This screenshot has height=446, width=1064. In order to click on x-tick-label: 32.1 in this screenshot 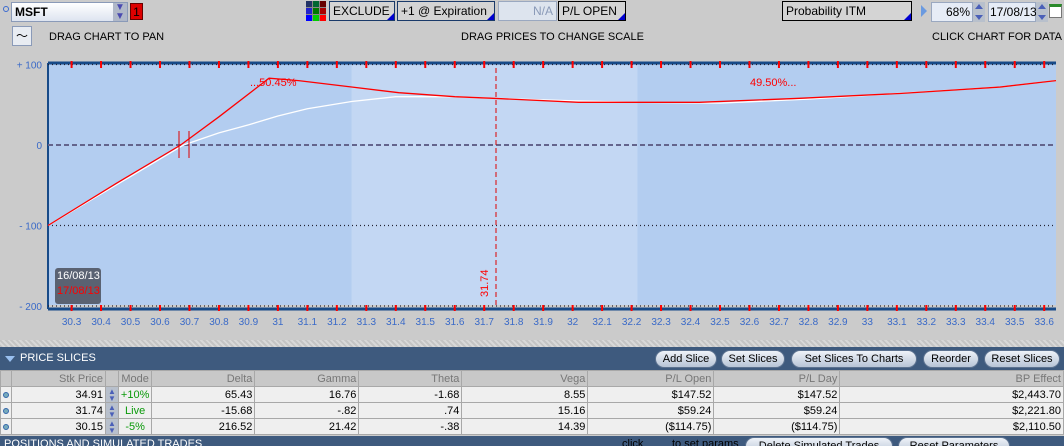, I will do `click(602, 322)`.